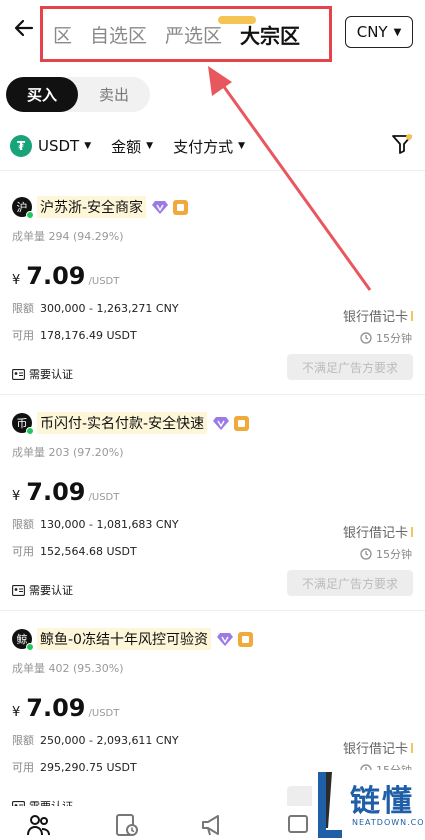  I want to click on annotation-arrow, so click(290, 178).